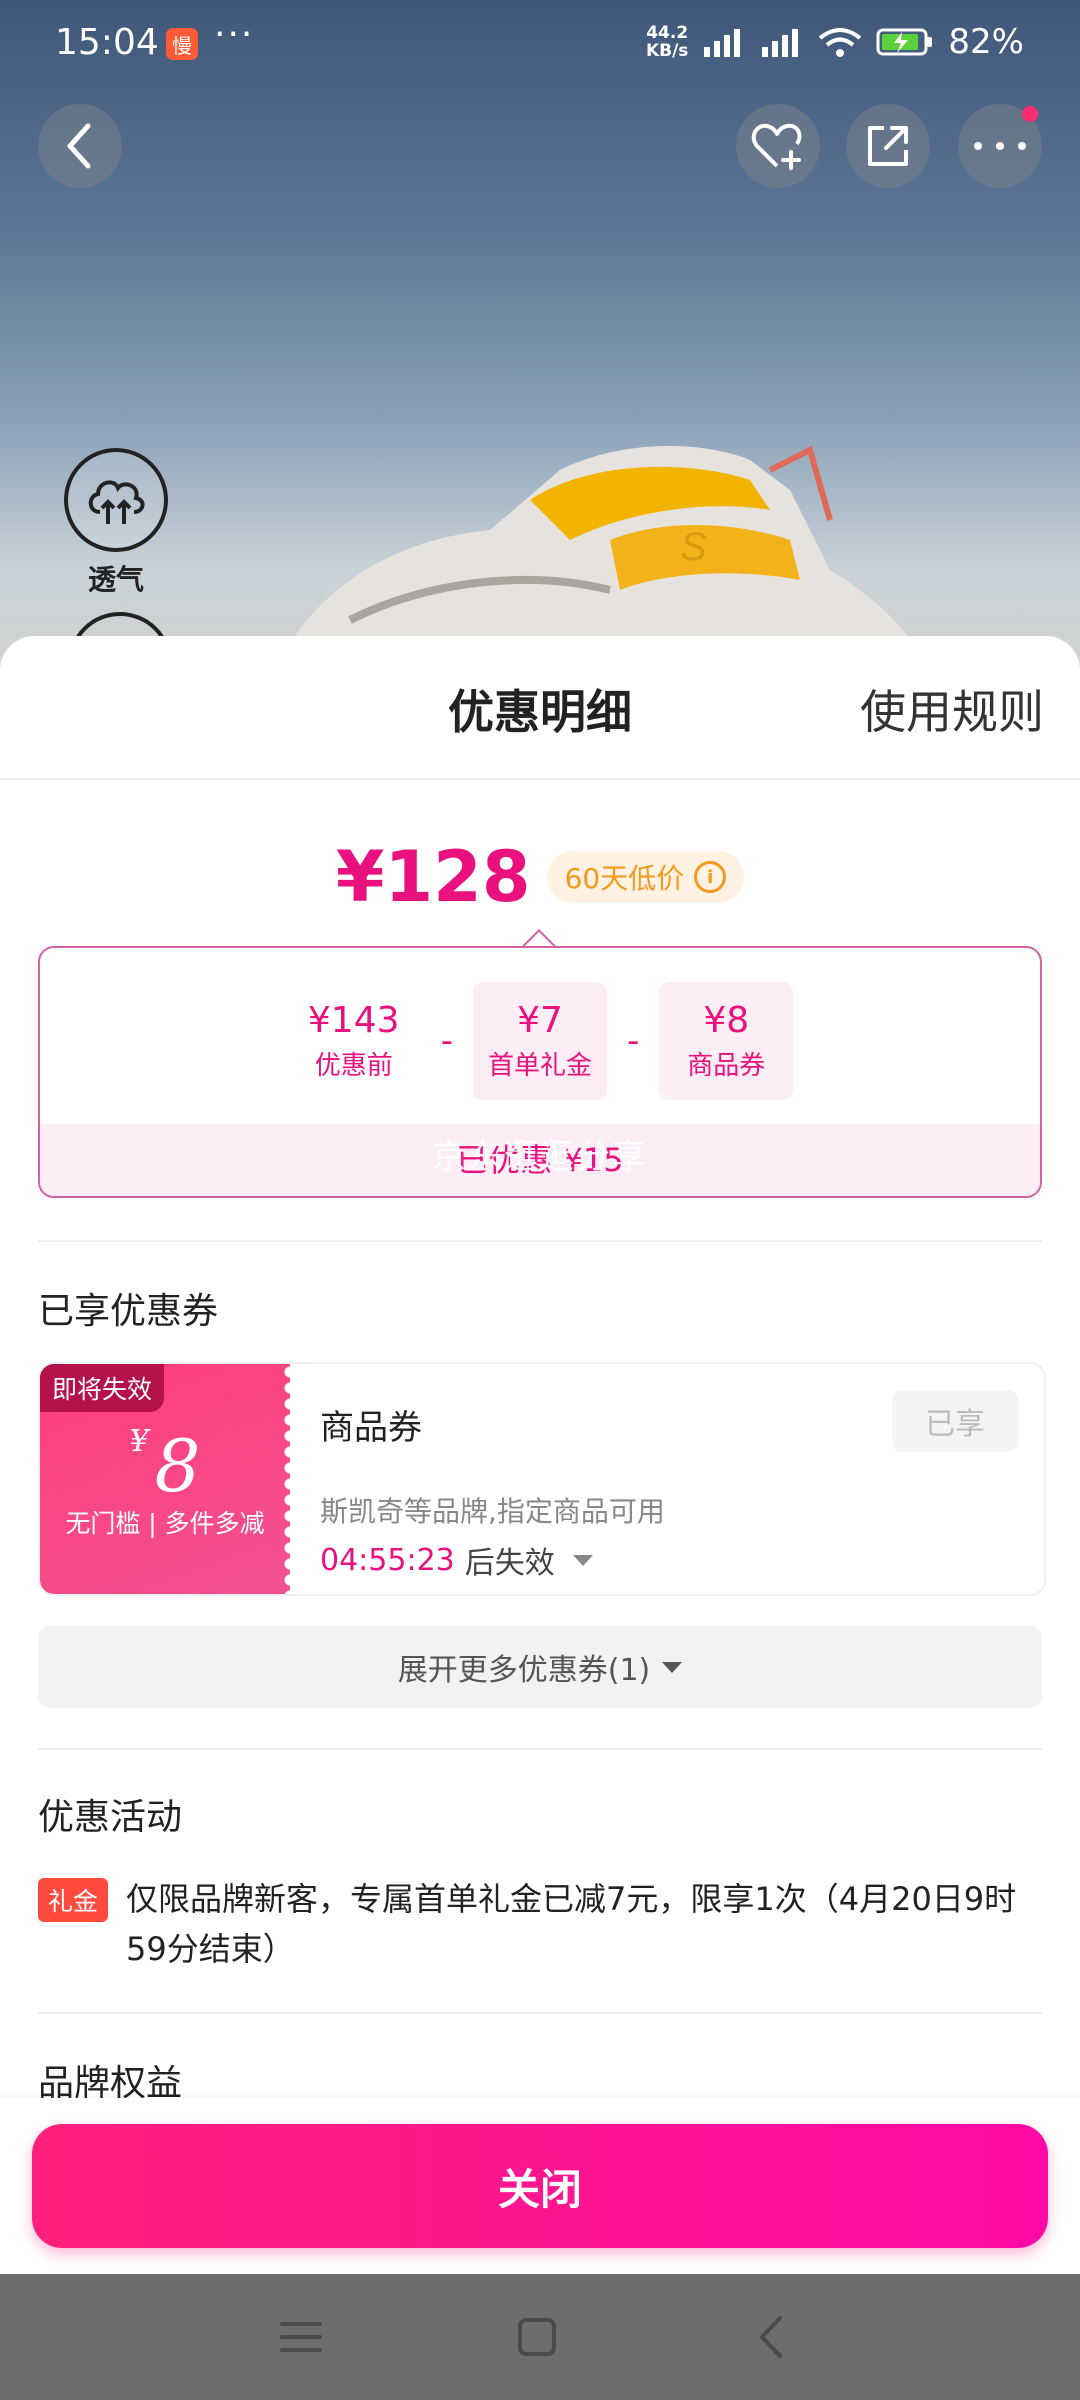  I want to click on breakdown-original: ¥143 优惠前, so click(353, 1040).